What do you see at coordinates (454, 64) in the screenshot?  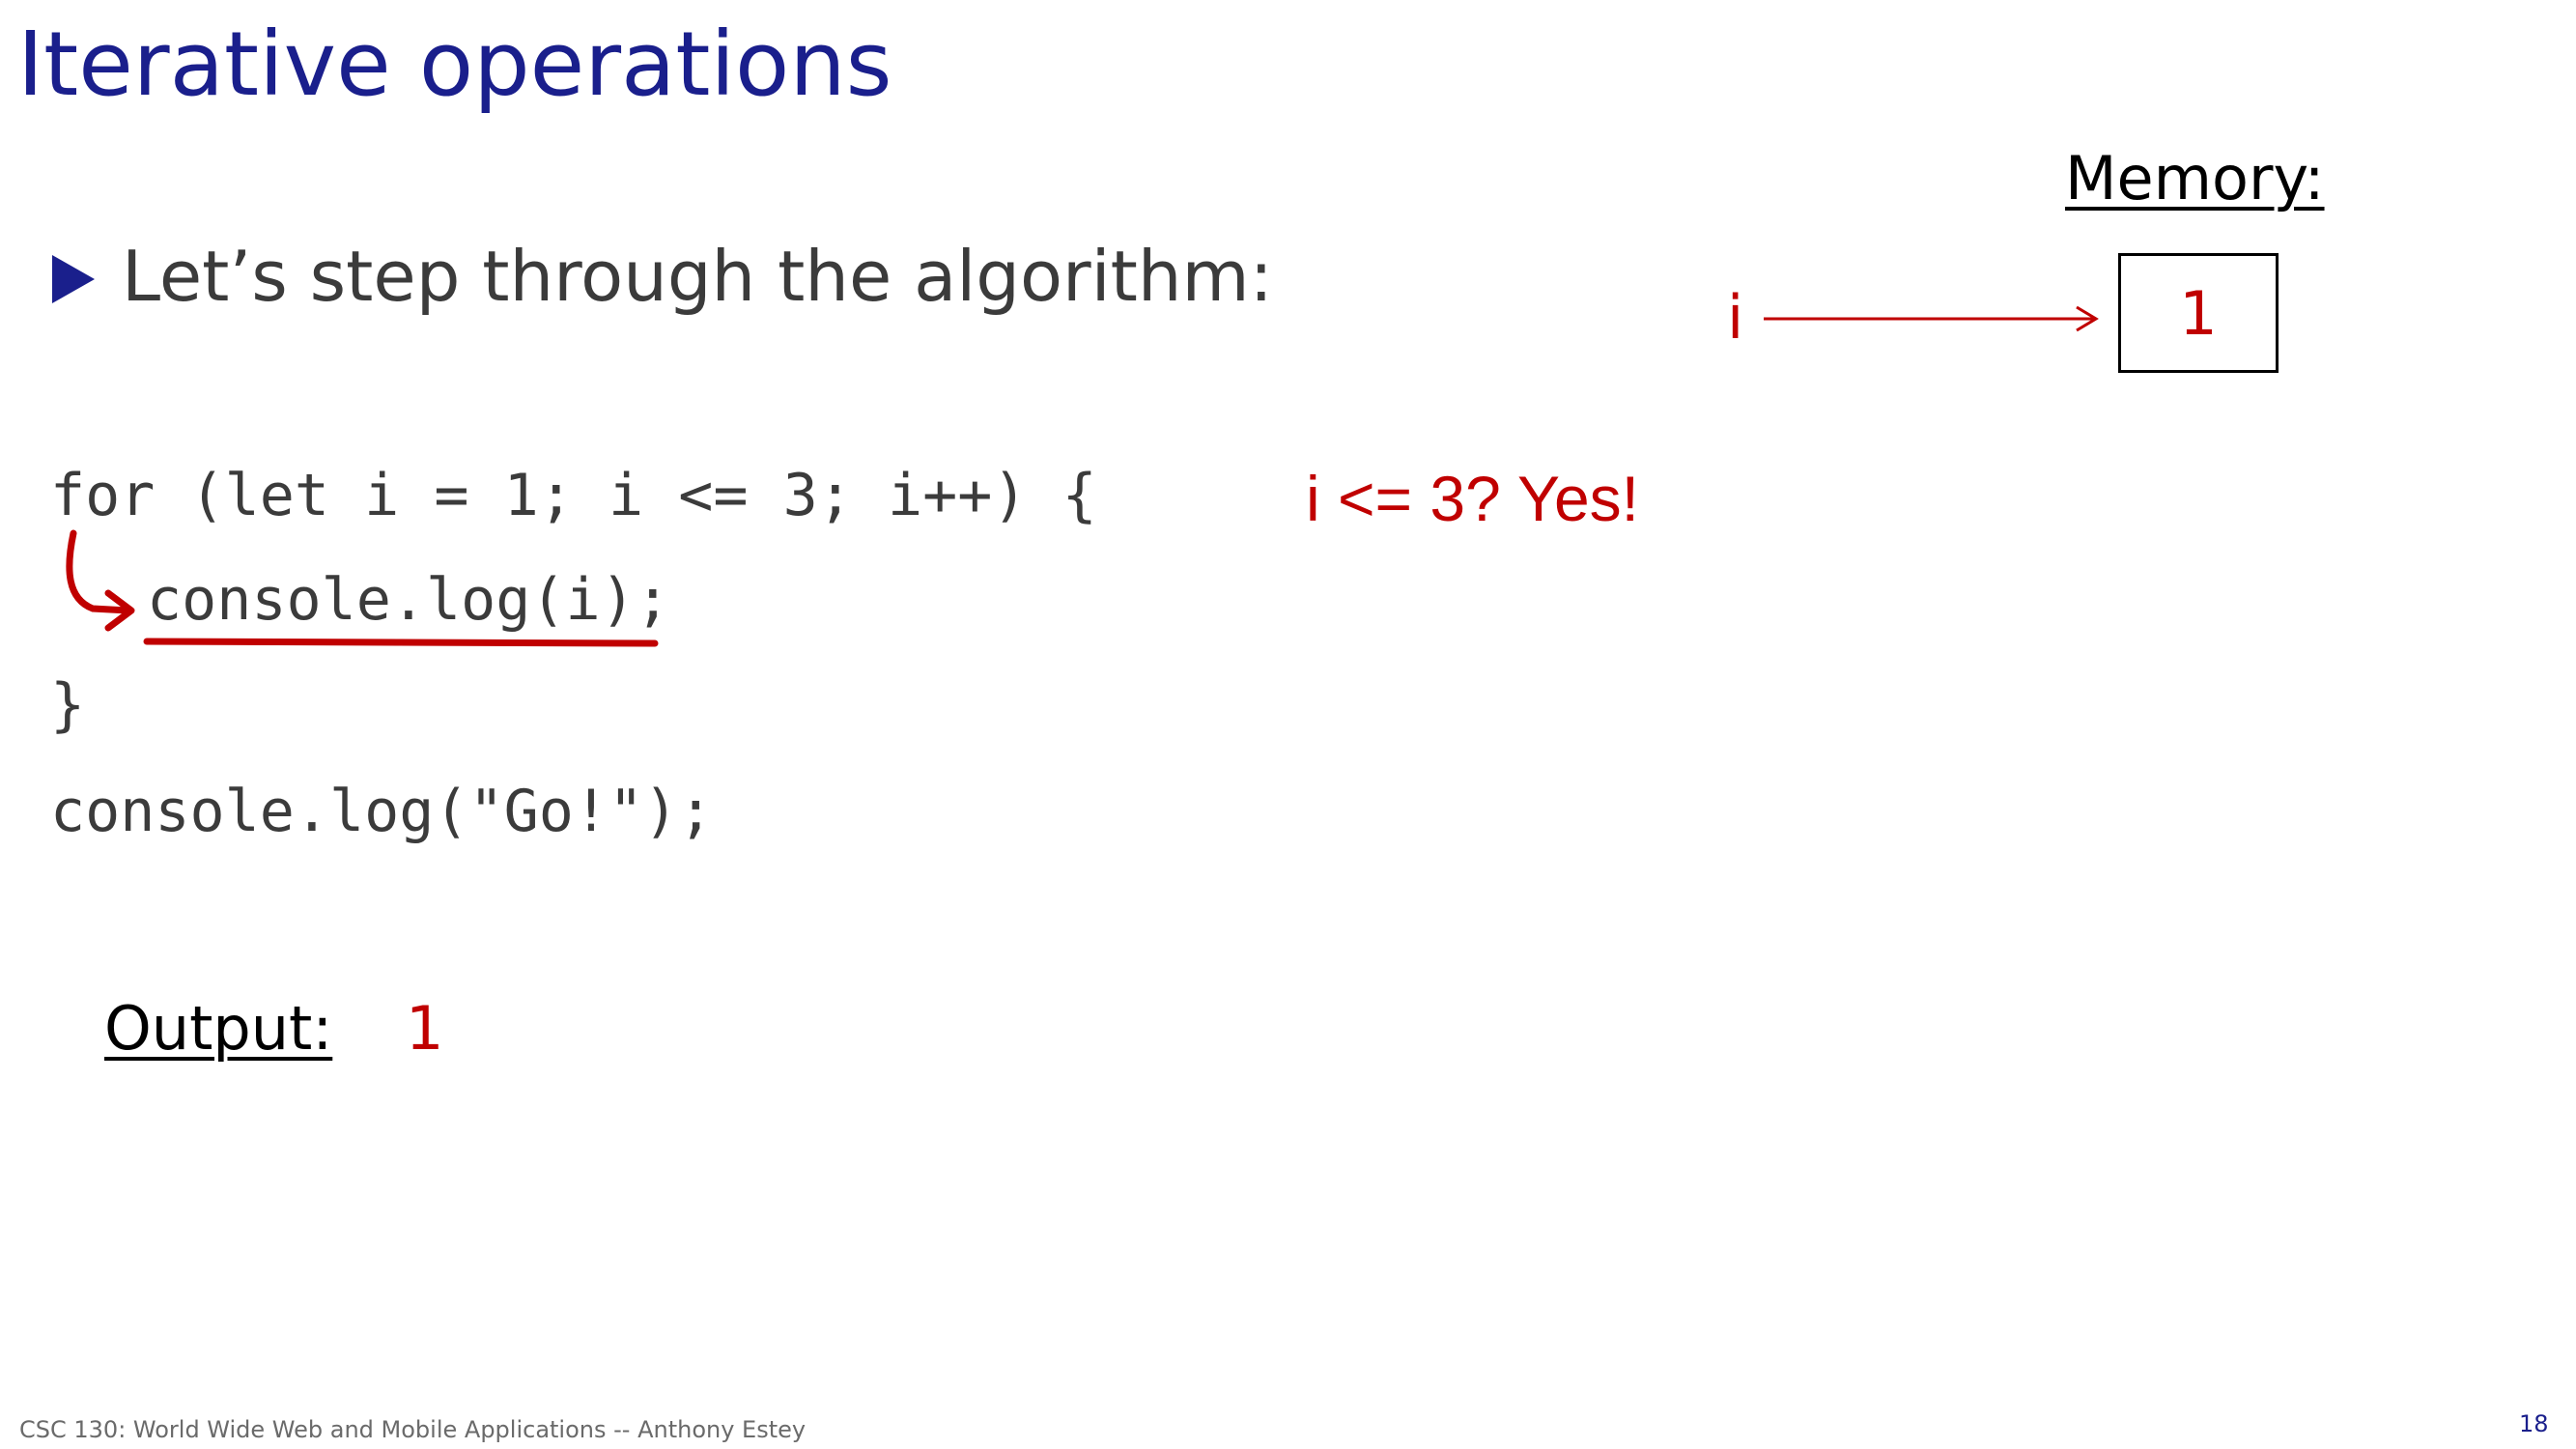 I see `slide-title: Iterative operations` at bounding box center [454, 64].